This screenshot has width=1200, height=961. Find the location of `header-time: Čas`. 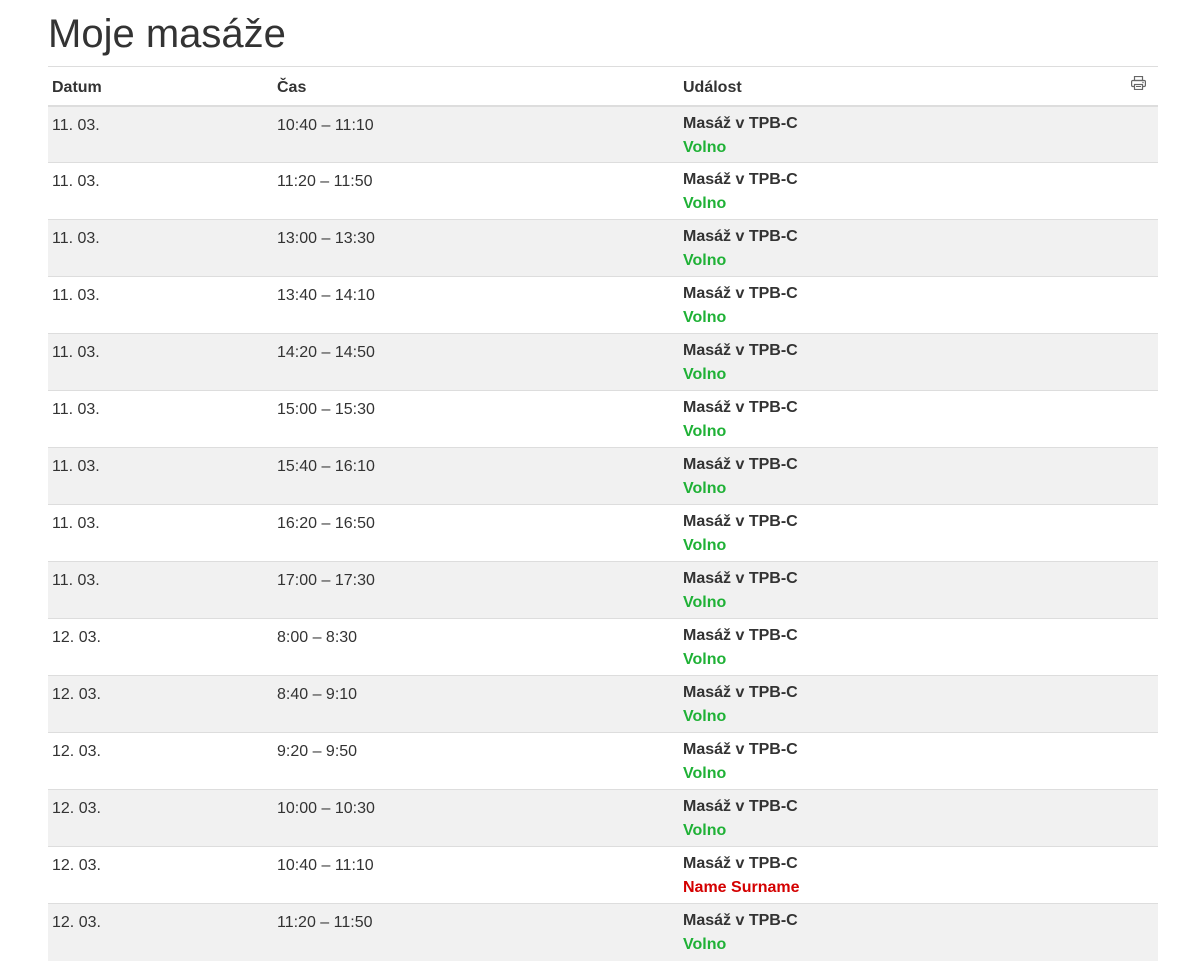

header-time: Čas is located at coordinates (476, 86).